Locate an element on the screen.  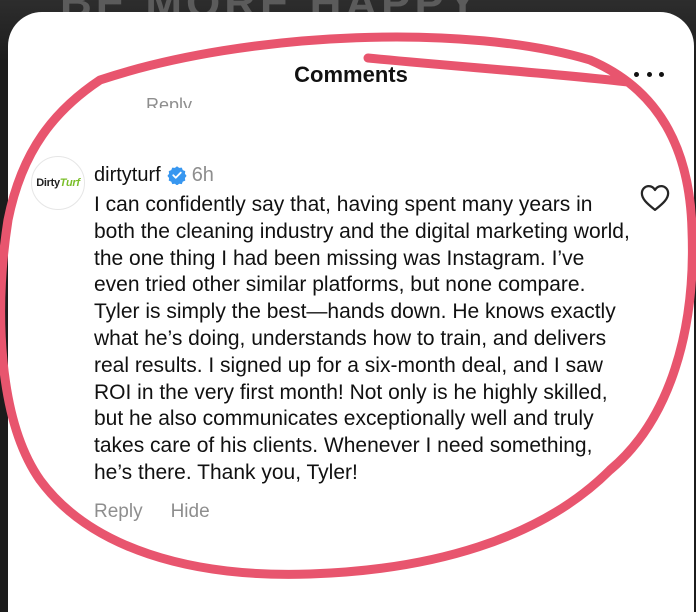
username: dirtyturf is located at coordinates (127, 175).